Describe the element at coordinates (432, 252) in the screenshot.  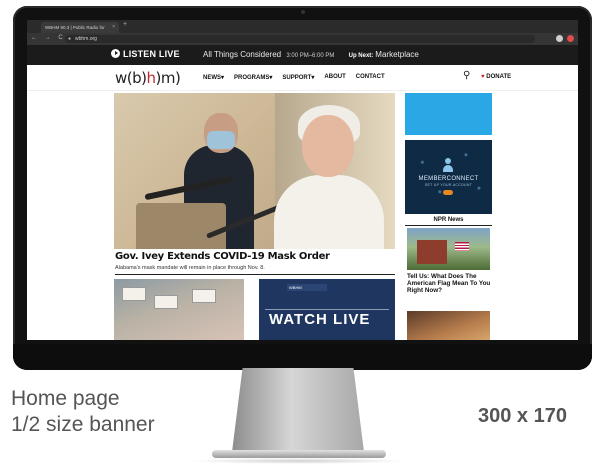
I see `house-image` at that location.